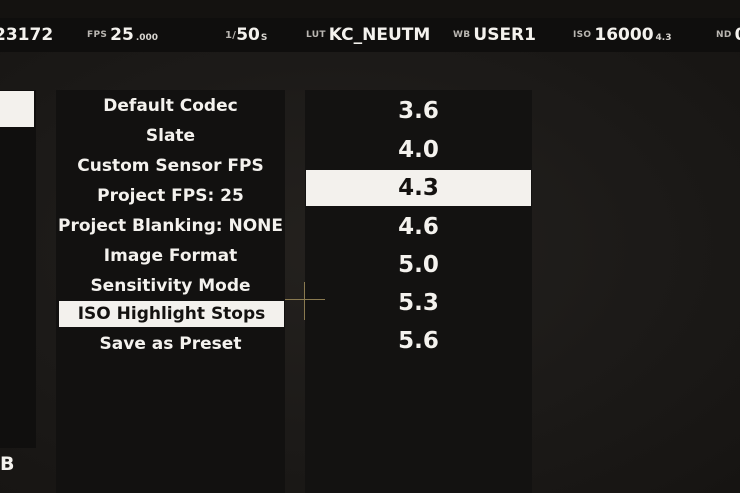  I want to click on iso-value: 16000, so click(624, 35).